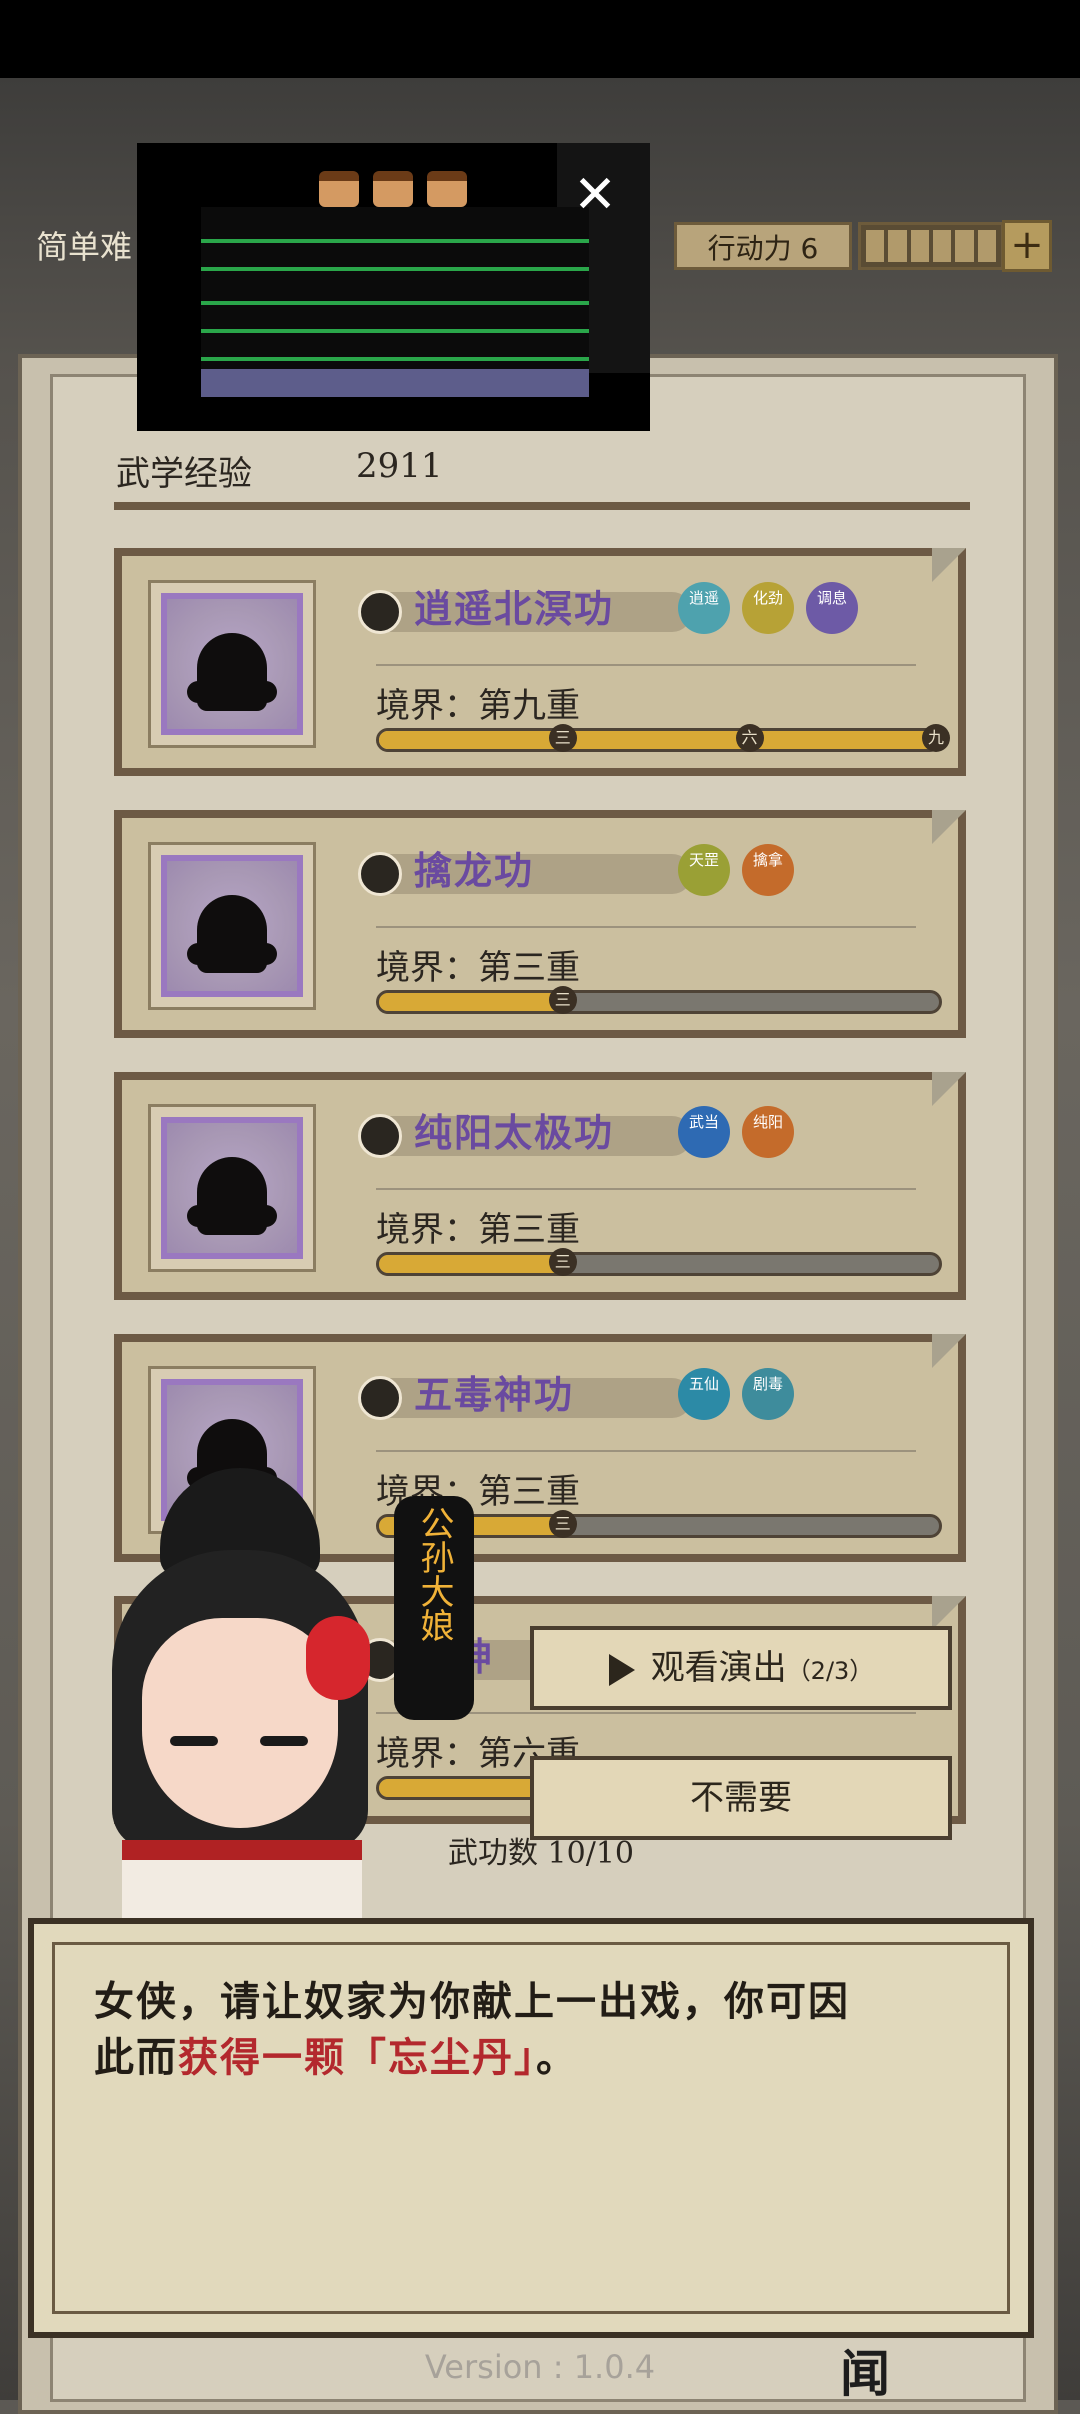 This screenshot has width=1080, height=2414. I want to click on ad-game-preview, so click(395, 302).